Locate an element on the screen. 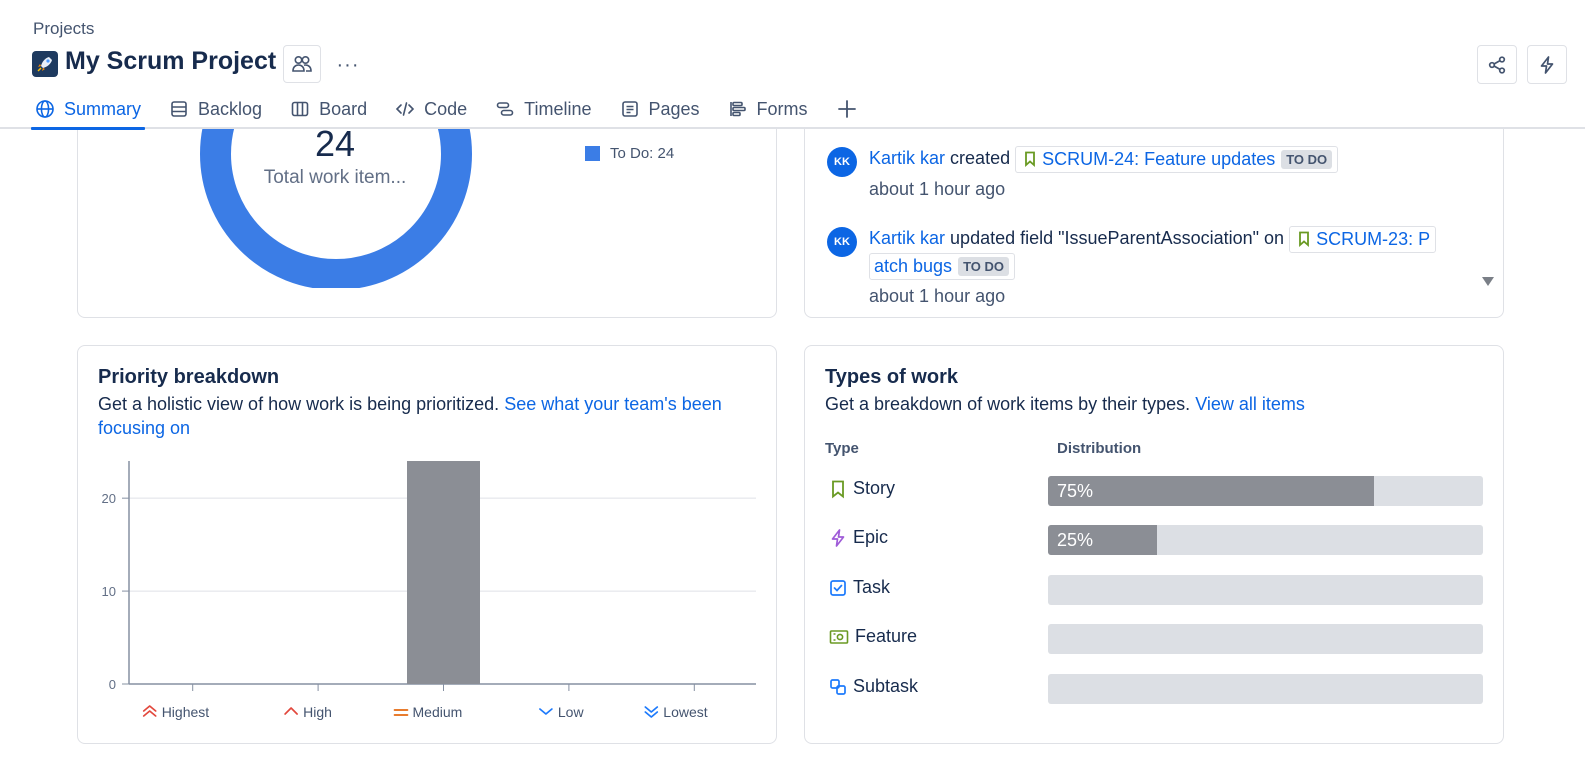 The height and width of the screenshot is (758, 1585). type-row-feature: Feature is located at coordinates (1155, 639).